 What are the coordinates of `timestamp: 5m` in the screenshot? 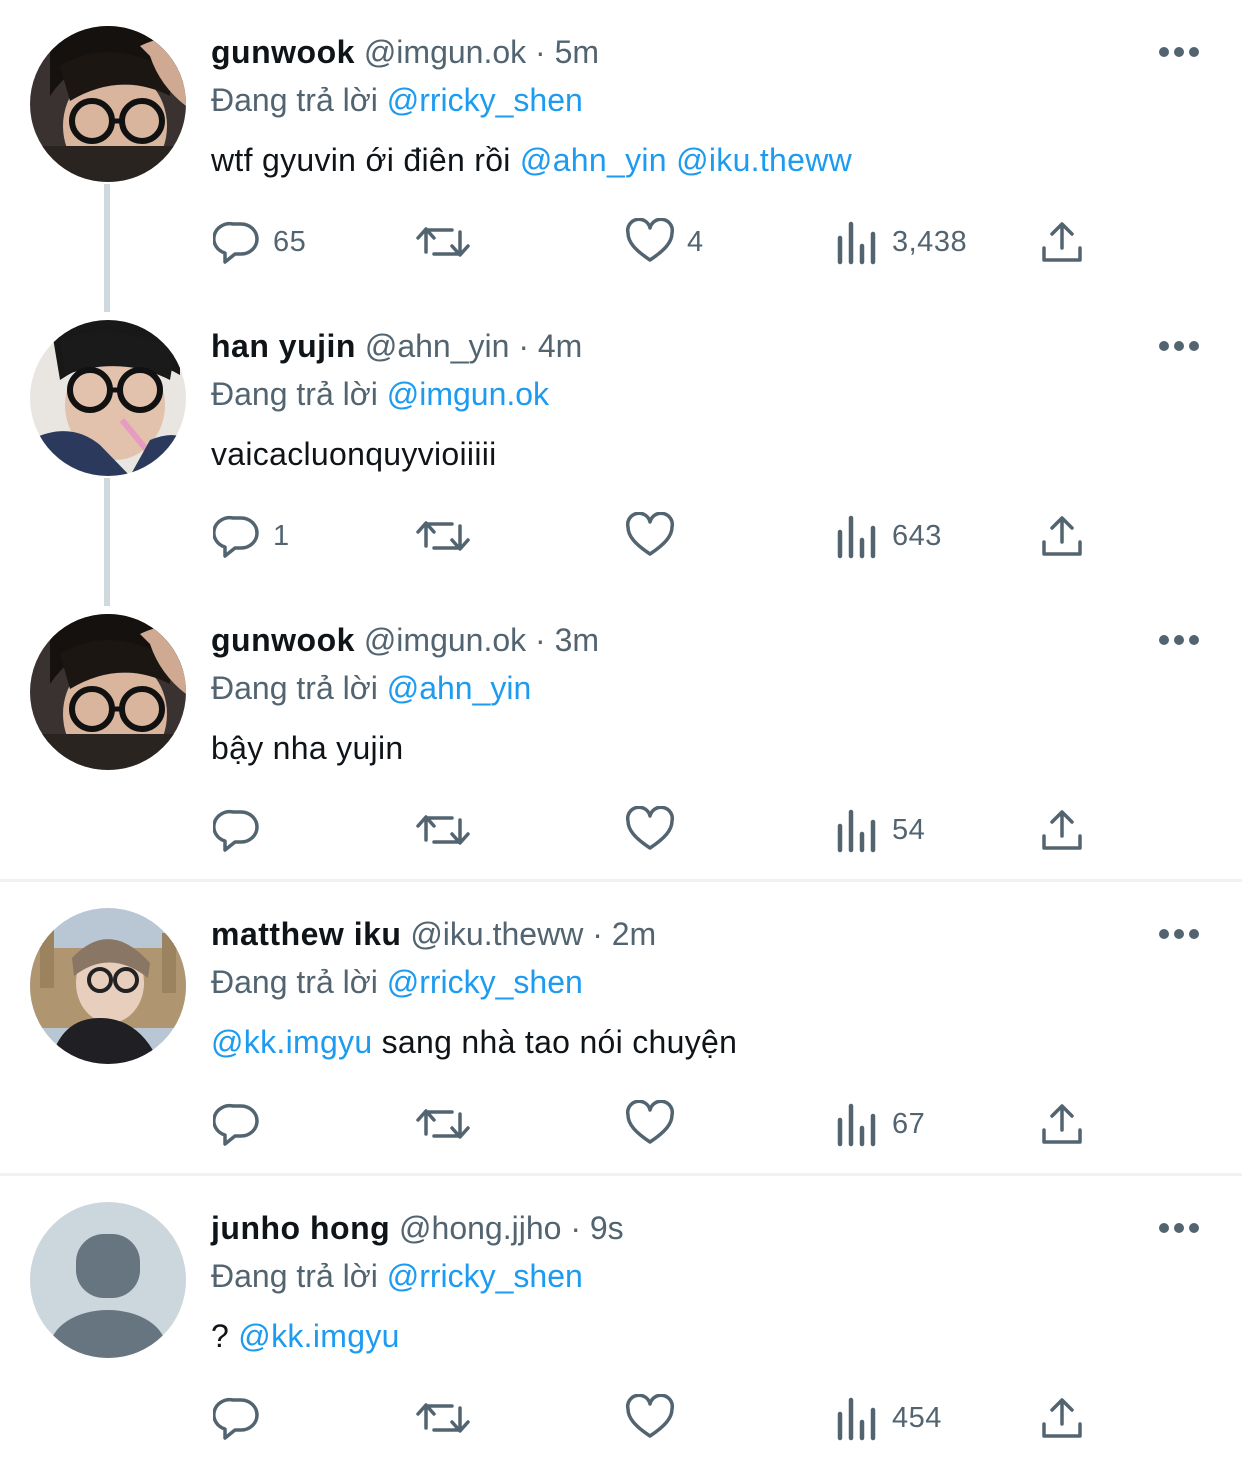 It's located at (577, 52).